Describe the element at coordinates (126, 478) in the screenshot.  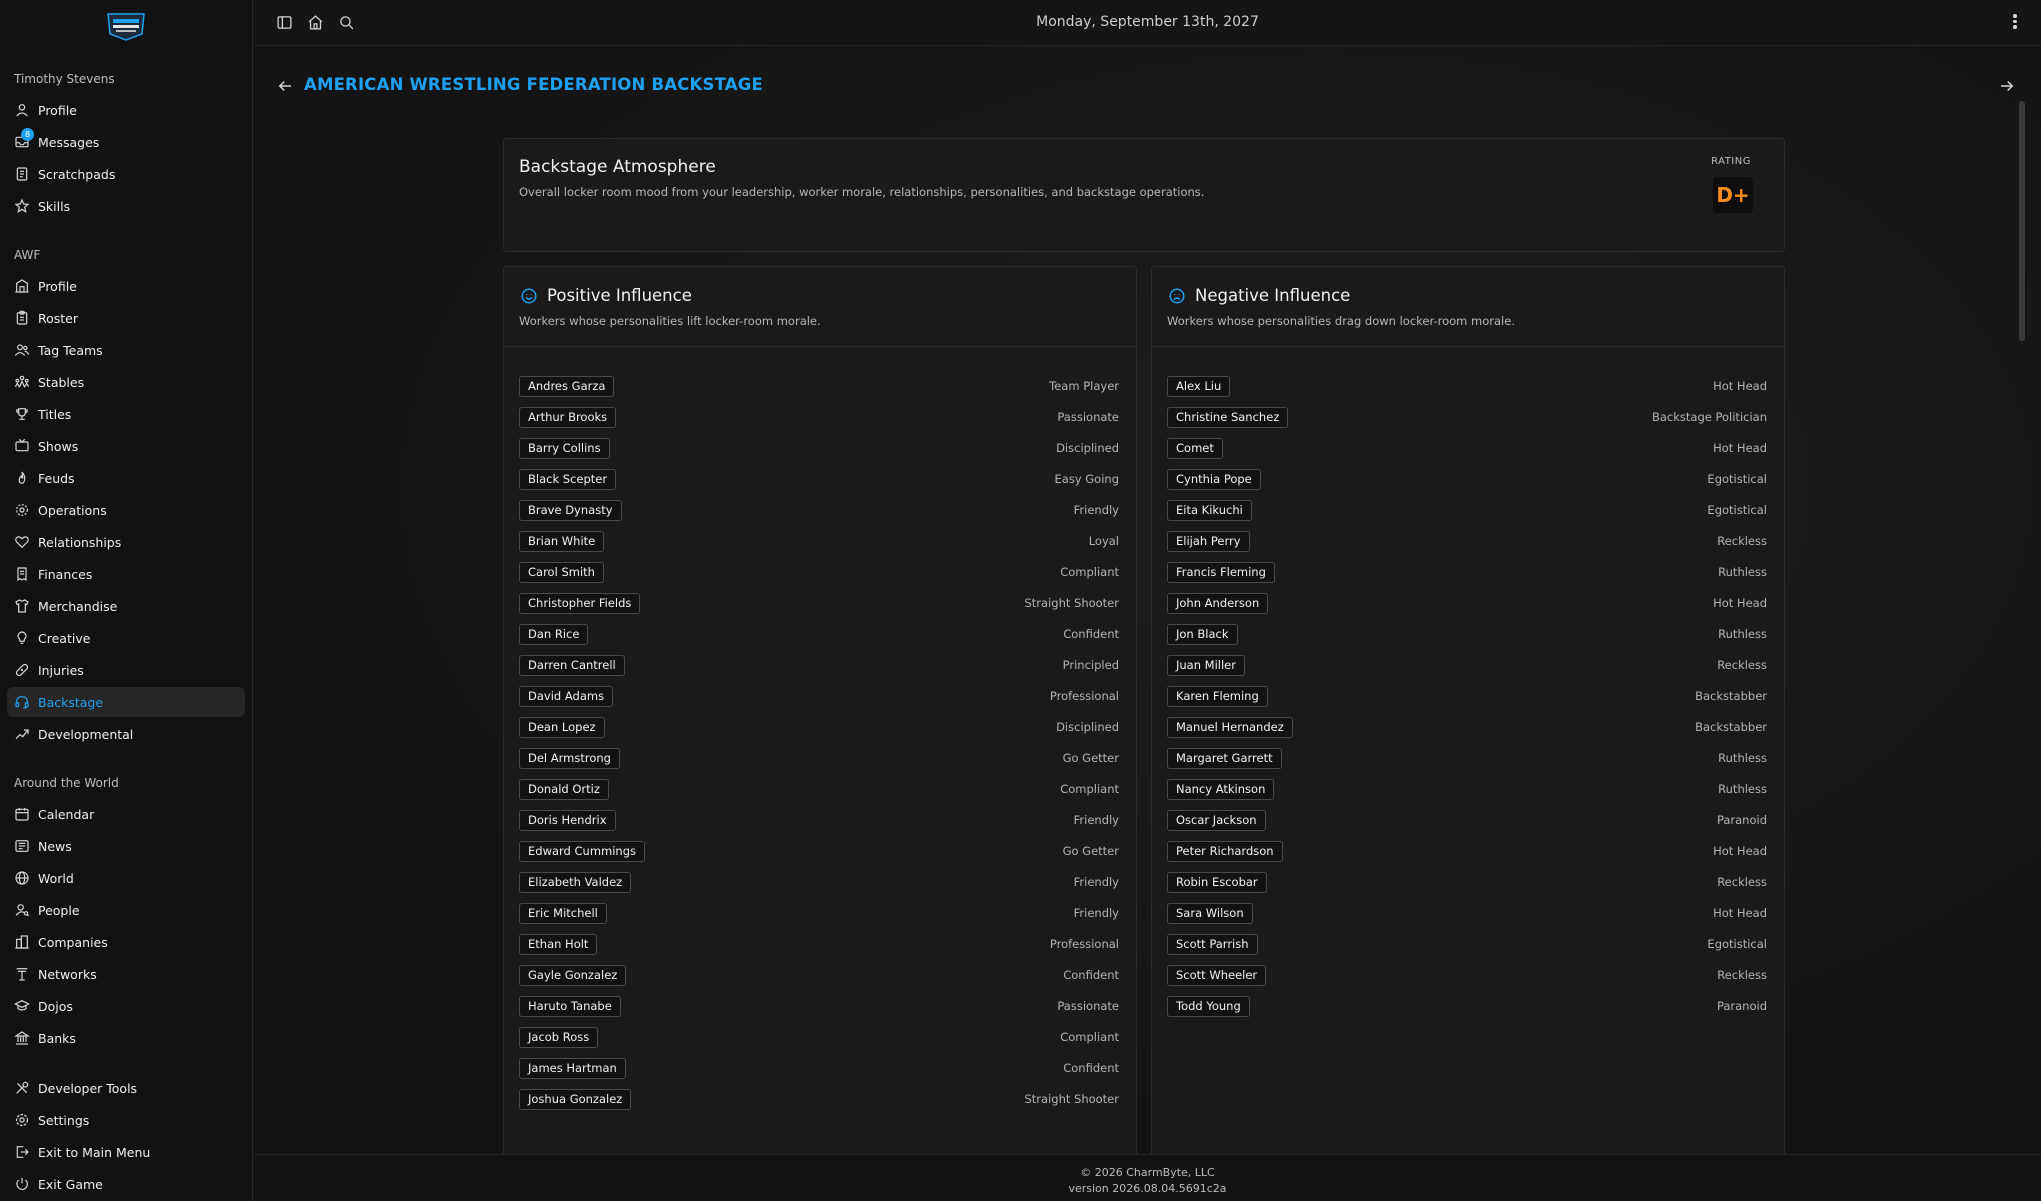
I see `sidebar-item-awf-feuds: Feuds` at that location.